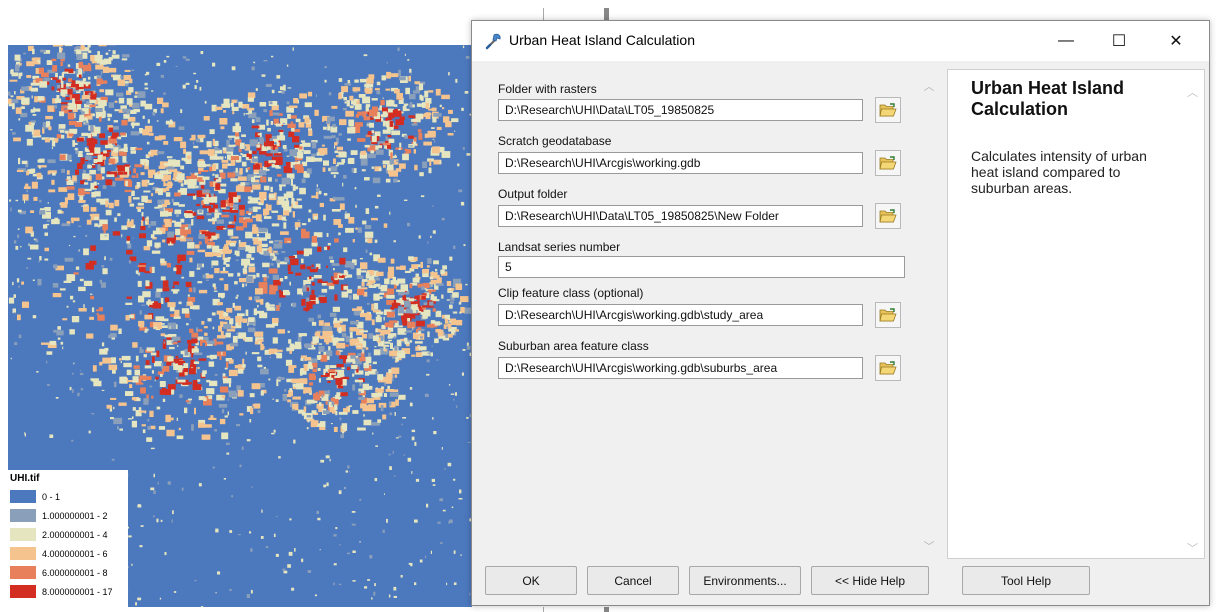  Describe the element at coordinates (929, 314) in the screenshot. I see `parameters-scrollbar: ︿ ﹀` at that location.